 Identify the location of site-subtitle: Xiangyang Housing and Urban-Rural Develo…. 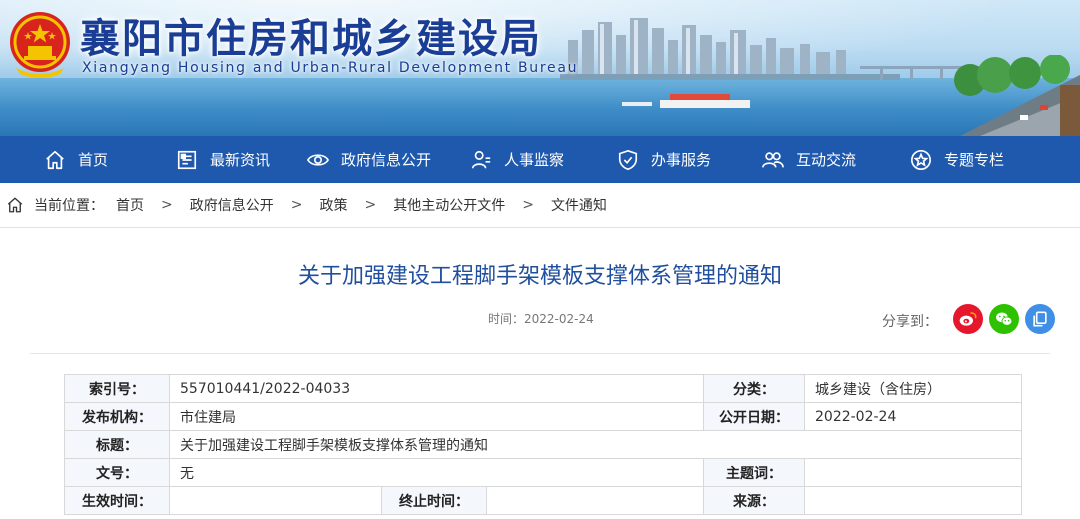
(330, 68).